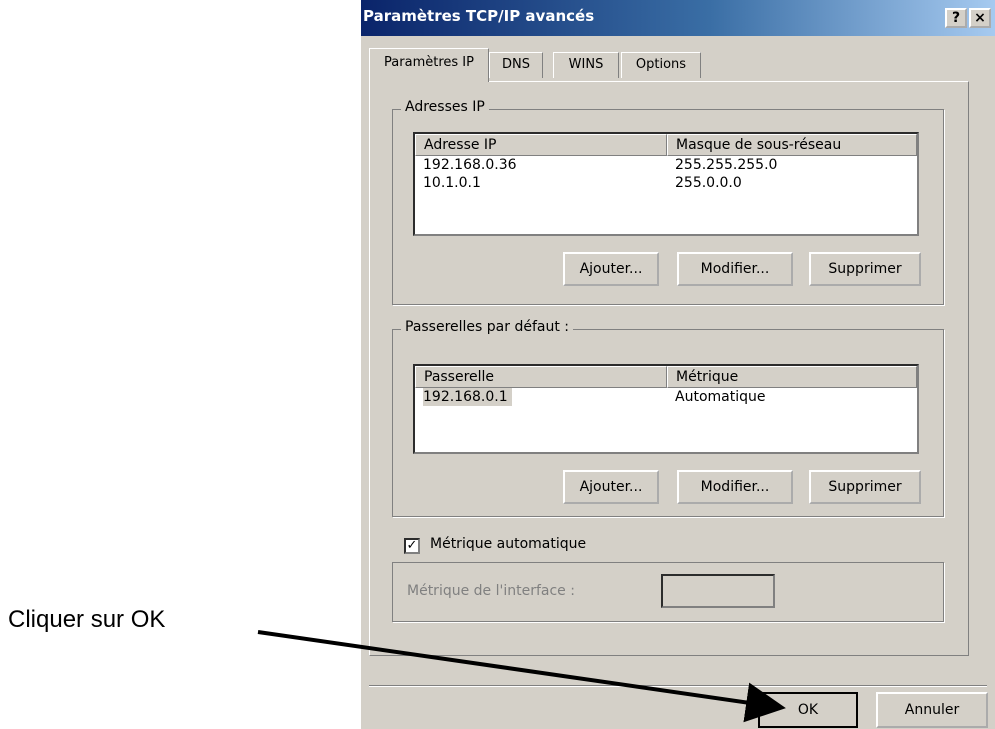  Describe the element at coordinates (980, 18) in the screenshot. I see `close-button: ×` at that location.